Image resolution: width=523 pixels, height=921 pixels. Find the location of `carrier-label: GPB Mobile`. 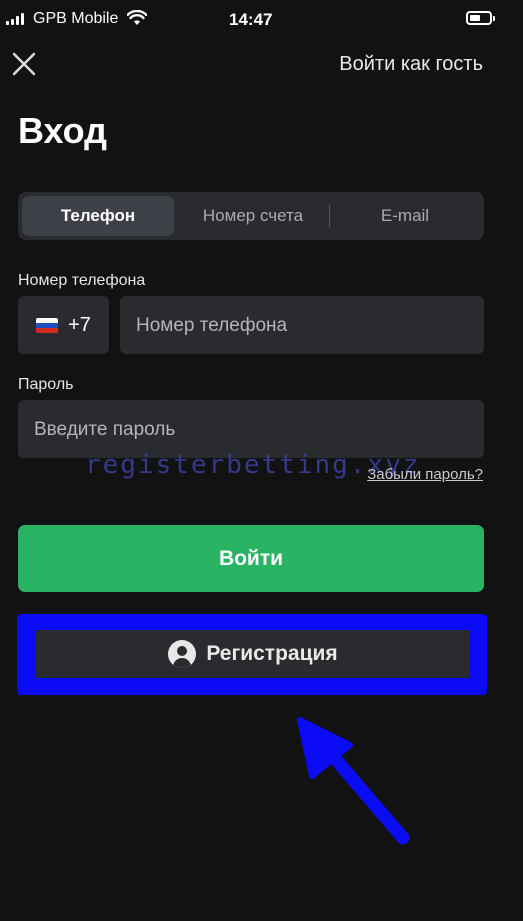

carrier-label: GPB Mobile is located at coordinates (76, 18).